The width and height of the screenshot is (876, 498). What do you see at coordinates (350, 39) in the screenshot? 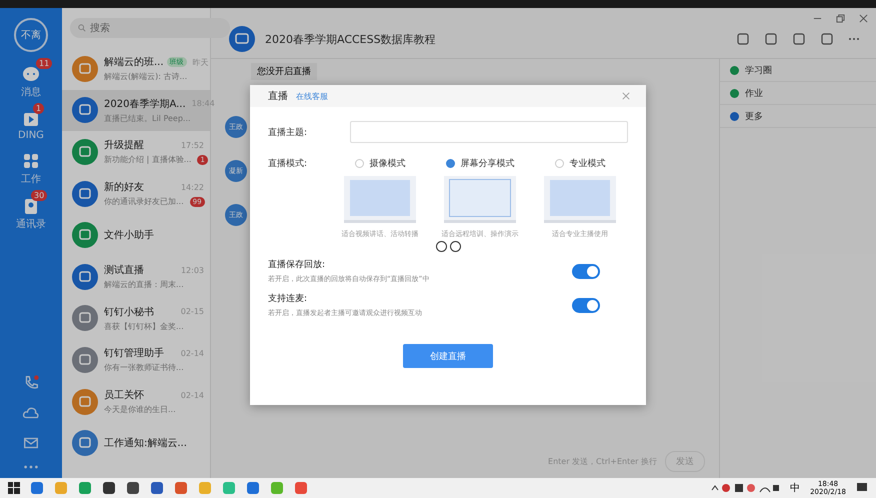
I see `chat-title: 2020春季学期ACCESS数据库教程` at bounding box center [350, 39].